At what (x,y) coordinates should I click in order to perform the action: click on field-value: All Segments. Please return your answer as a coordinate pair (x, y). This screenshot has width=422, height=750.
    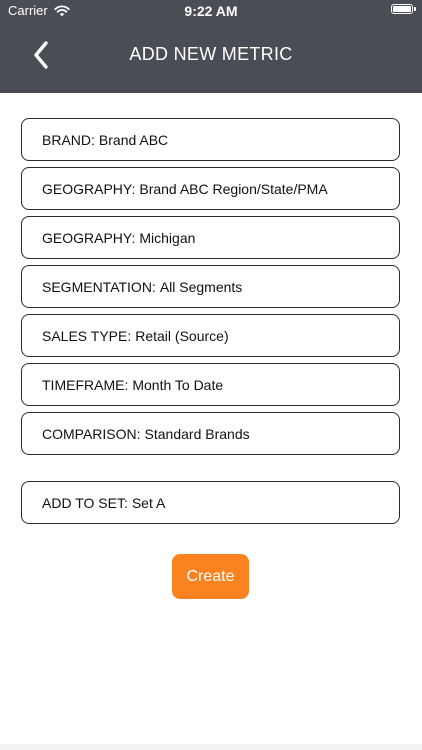
    Looking at the image, I should click on (201, 286).